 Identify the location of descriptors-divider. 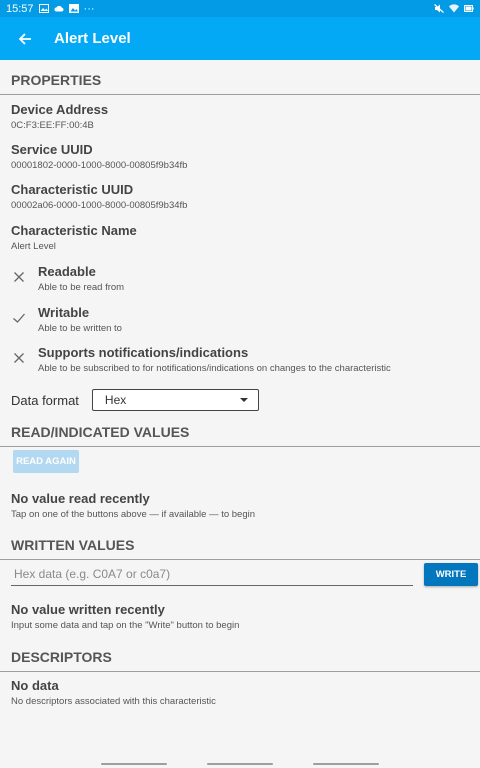
(240, 671).